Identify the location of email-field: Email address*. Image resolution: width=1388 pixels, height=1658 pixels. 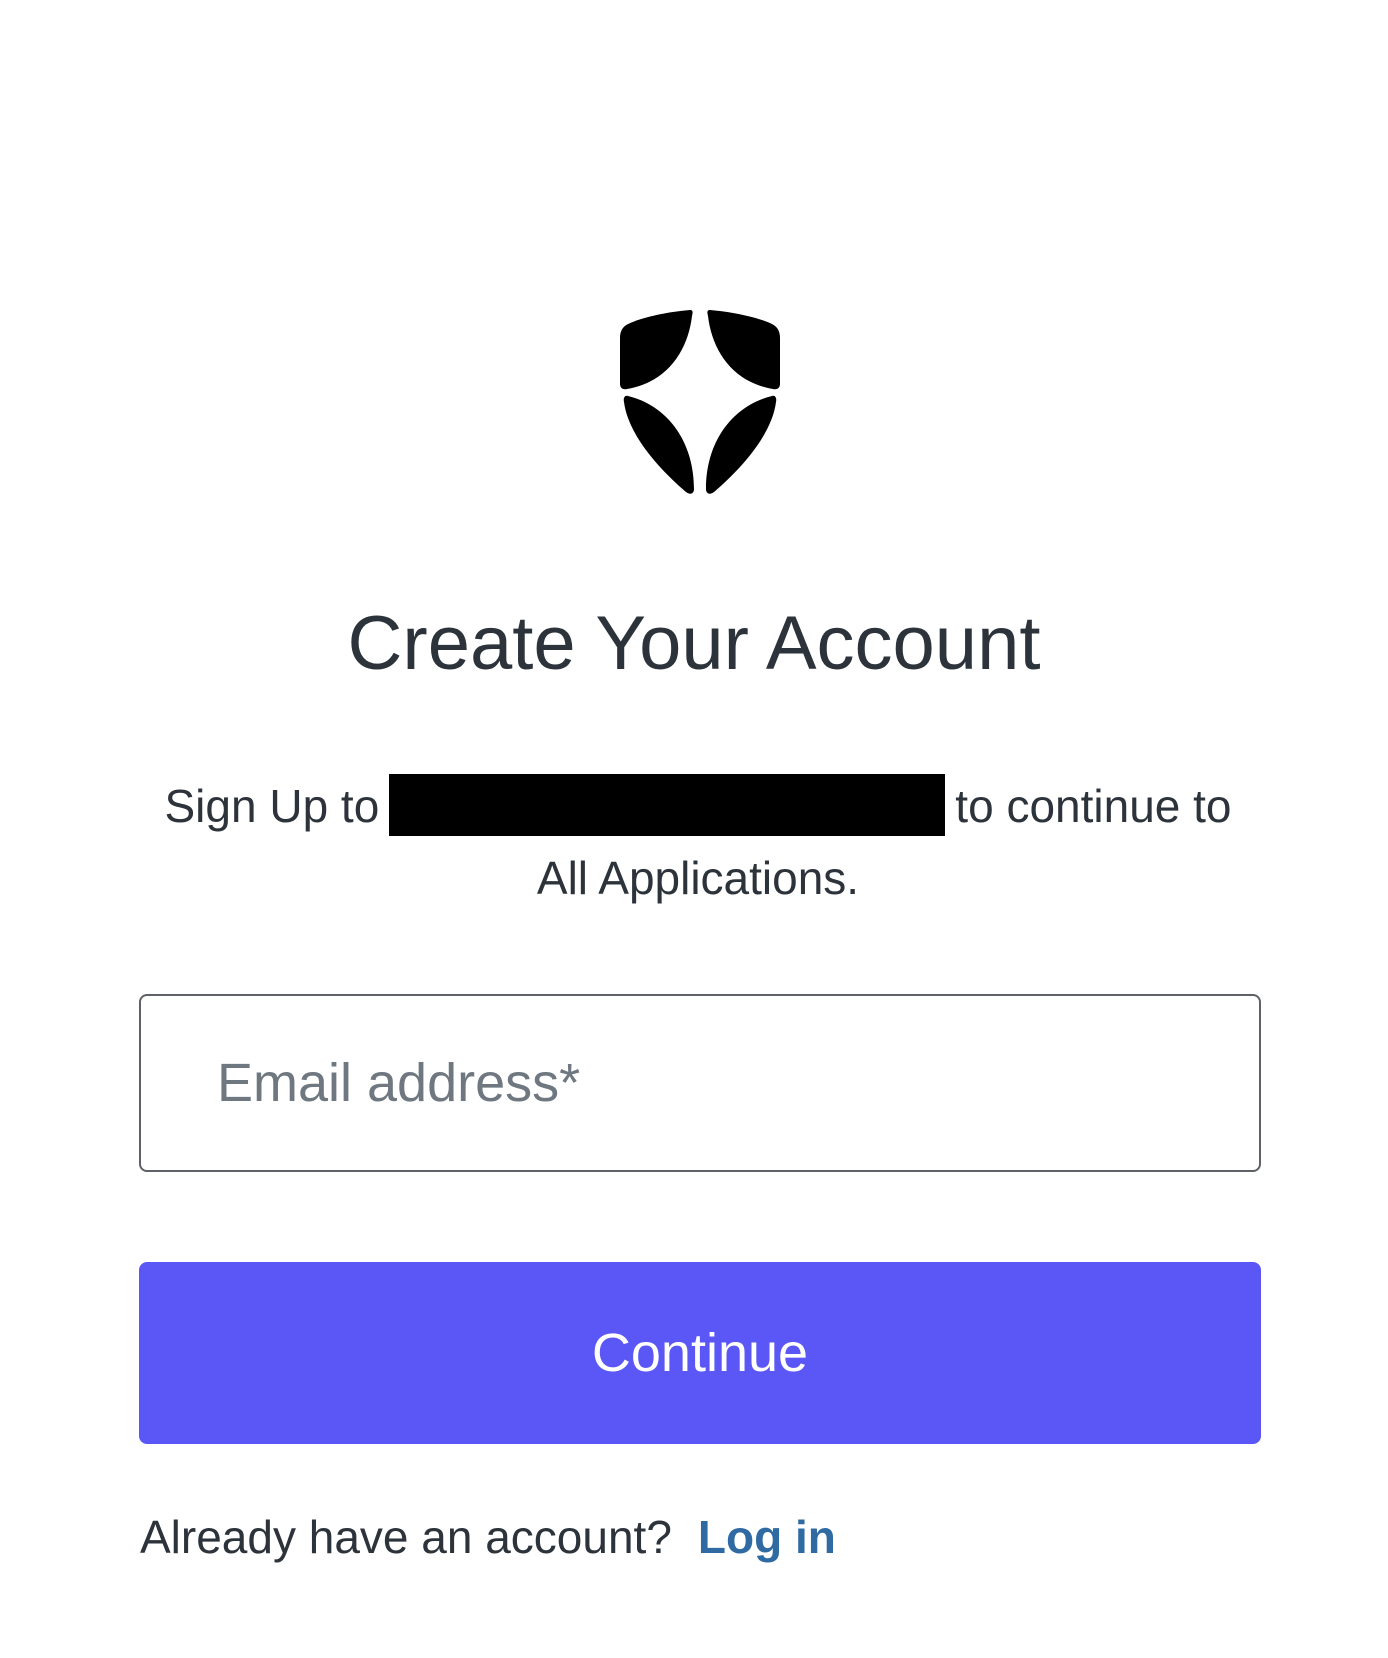
(700, 1083).